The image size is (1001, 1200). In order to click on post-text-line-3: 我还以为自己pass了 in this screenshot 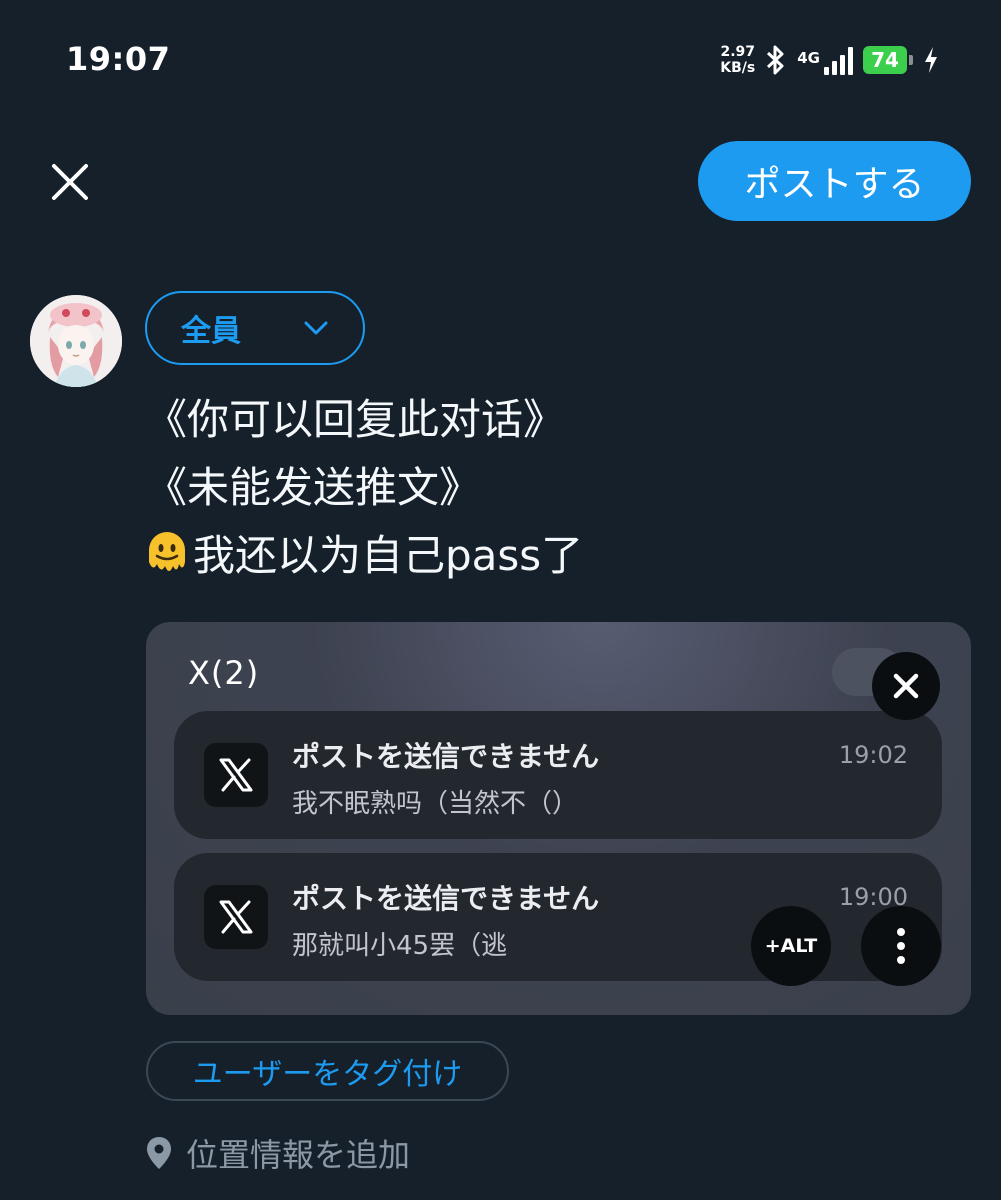, I will do `click(364, 556)`.